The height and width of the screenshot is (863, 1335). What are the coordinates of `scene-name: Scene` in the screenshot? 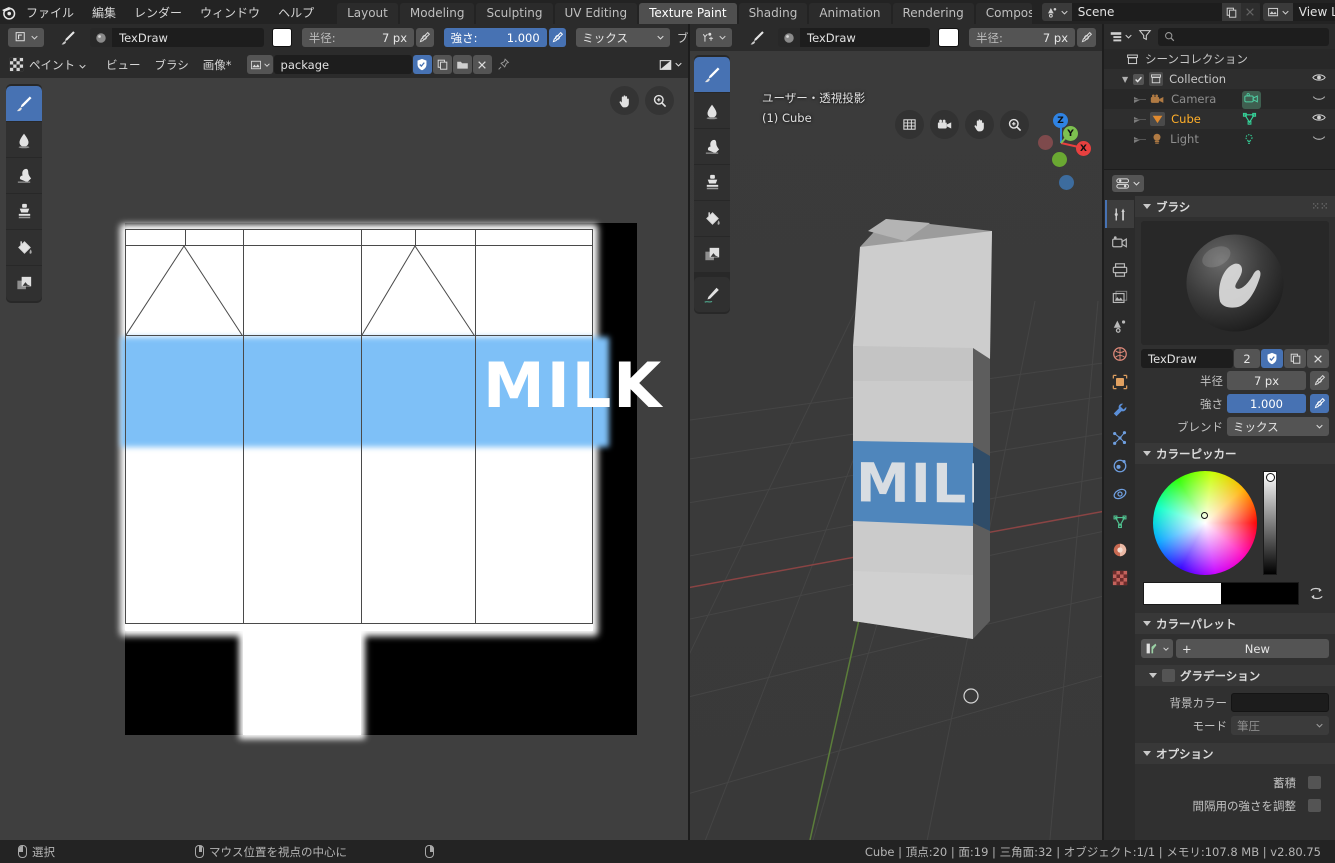 It's located at (1146, 12).